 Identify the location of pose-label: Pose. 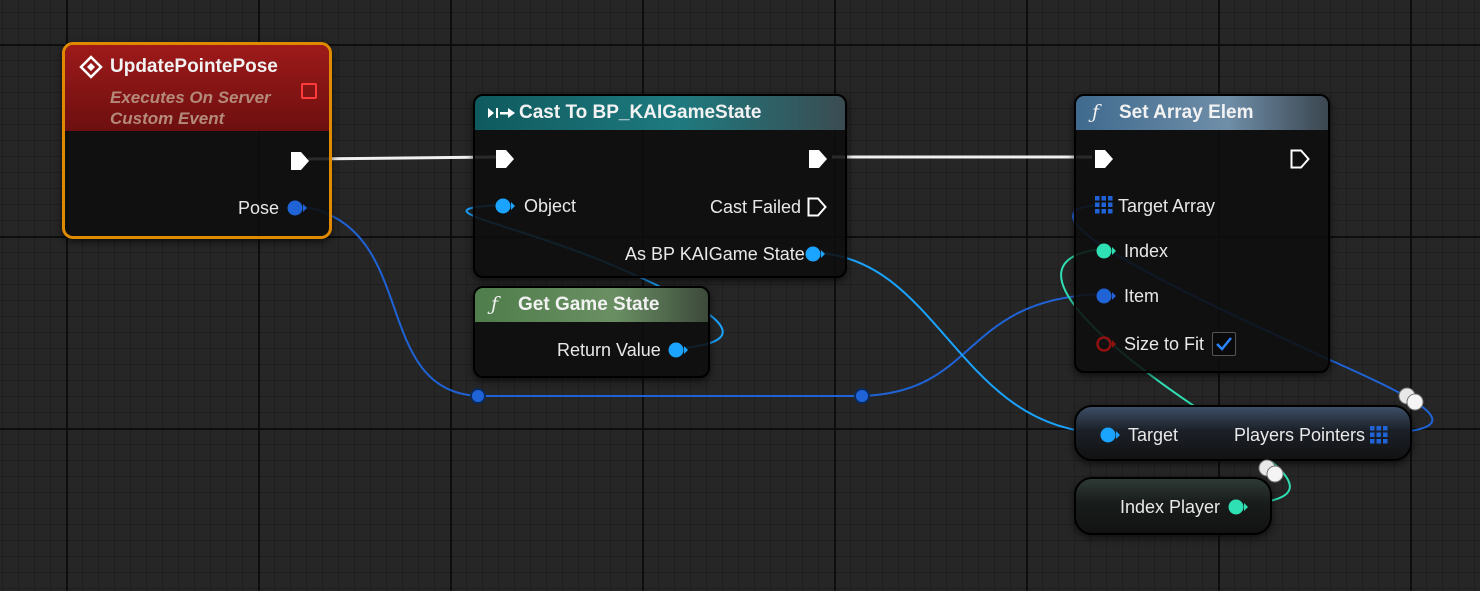
(259, 208).